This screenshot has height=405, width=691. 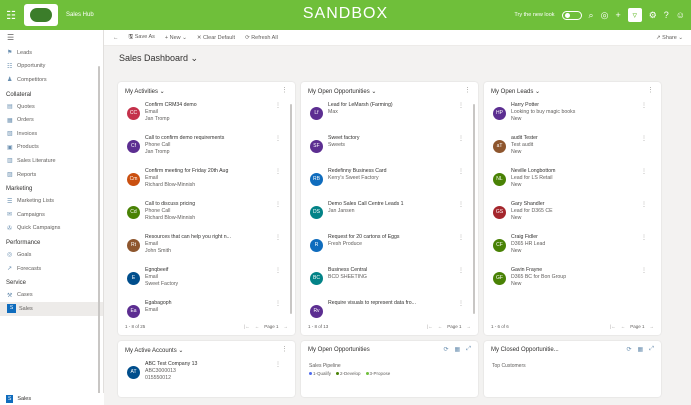 I want to click on sidebar-item-forecasts: ↗ Forecasts, so click(x=51, y=269).